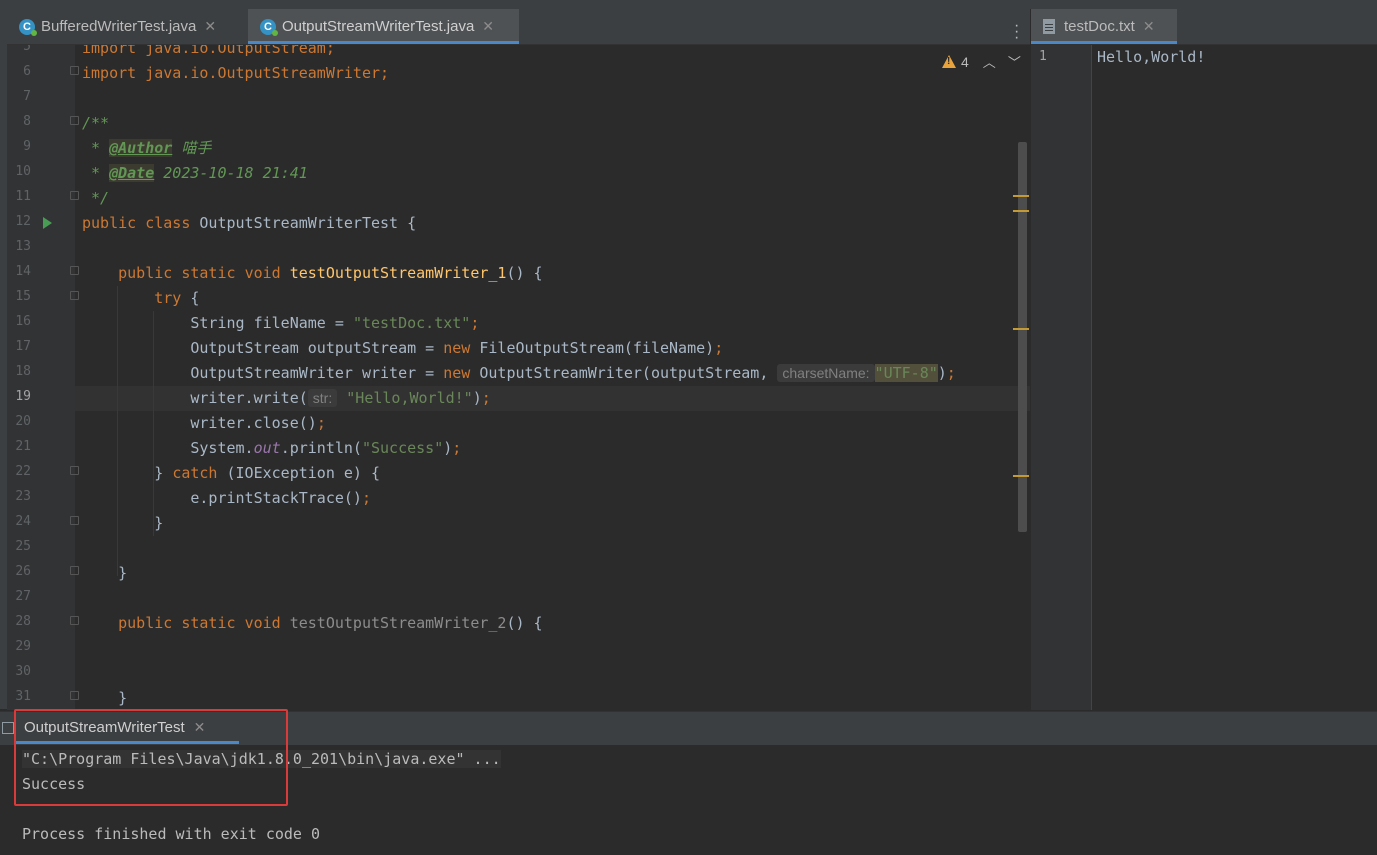  What do you see at coordinates (104, 698) in the screenshot?
I see `code-line-31: }` at bounding box center [104, 698].